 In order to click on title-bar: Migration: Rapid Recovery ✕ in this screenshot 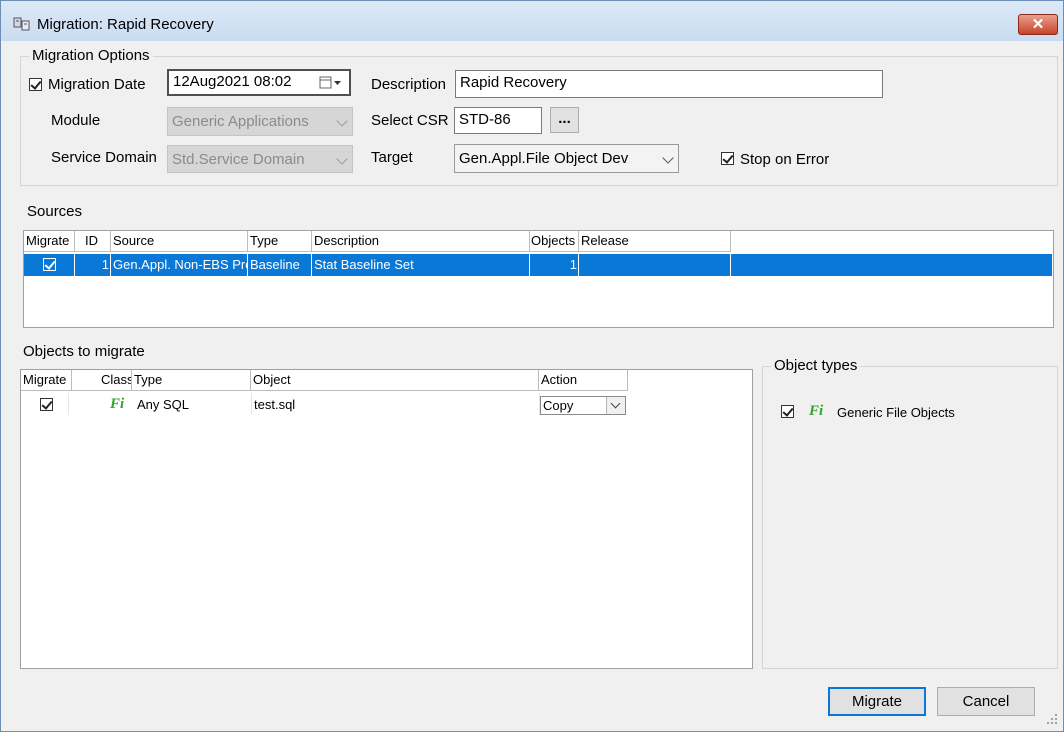, I will do `click(532, 21)`.